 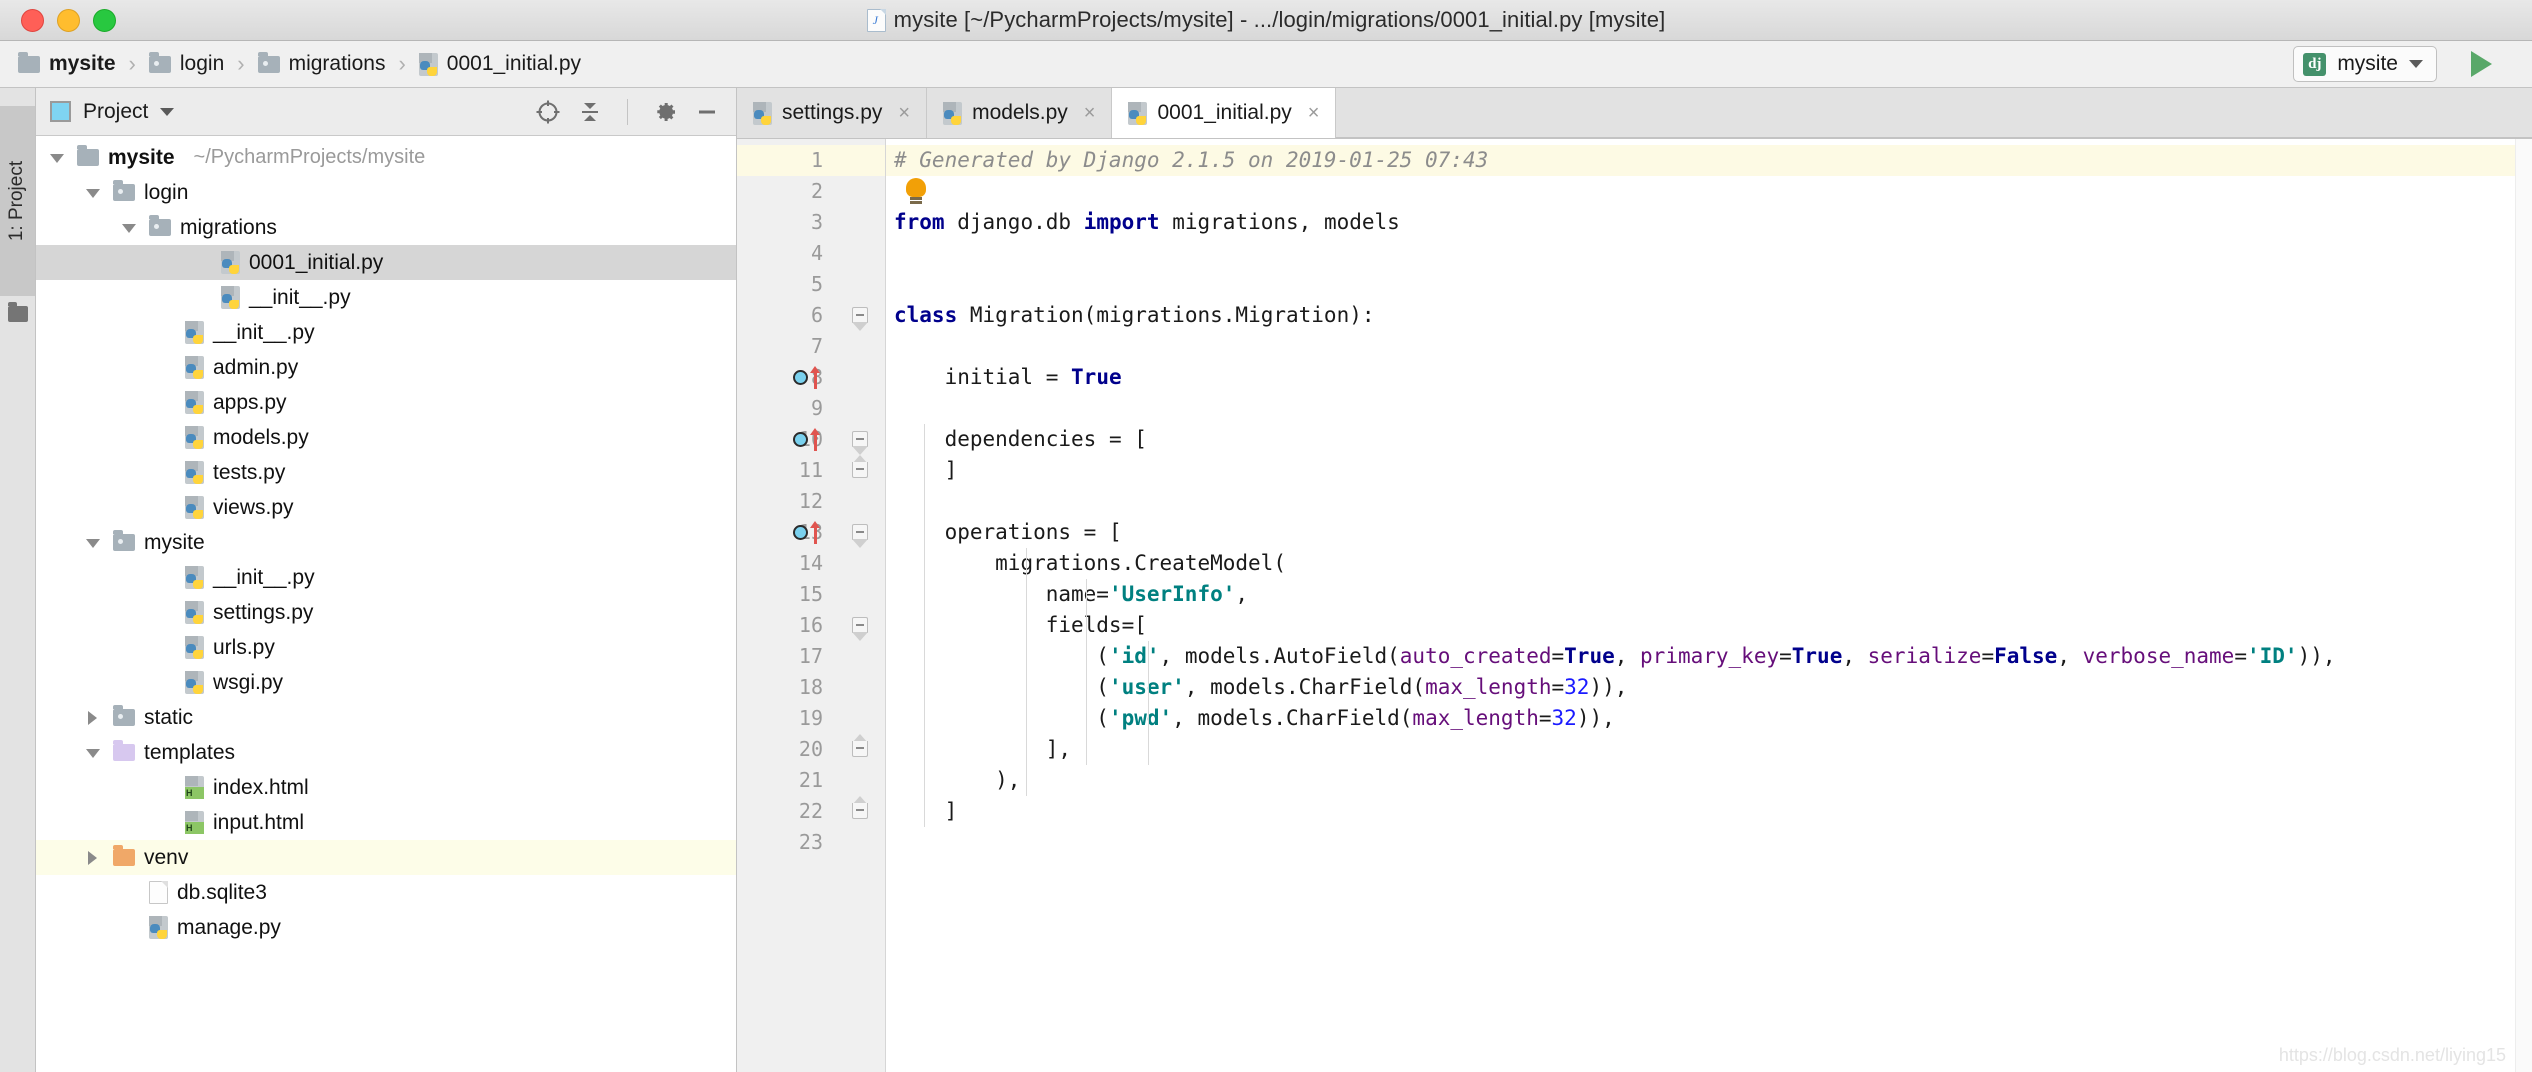 What do you see at coordinates (386, 822) in the screenshot?
I see `tree-row-input-html: Hinput.html` at bounding box center [386, 822].